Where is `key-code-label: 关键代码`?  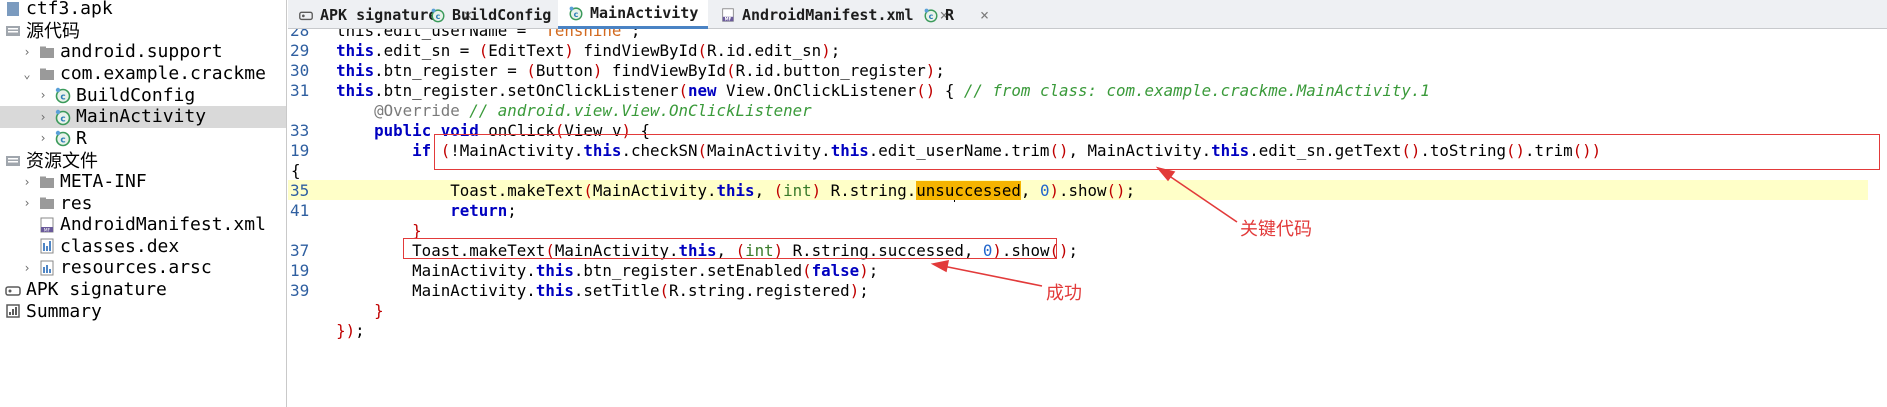
key-code-label: 关键代码 is located at coordinates (1276, 229).